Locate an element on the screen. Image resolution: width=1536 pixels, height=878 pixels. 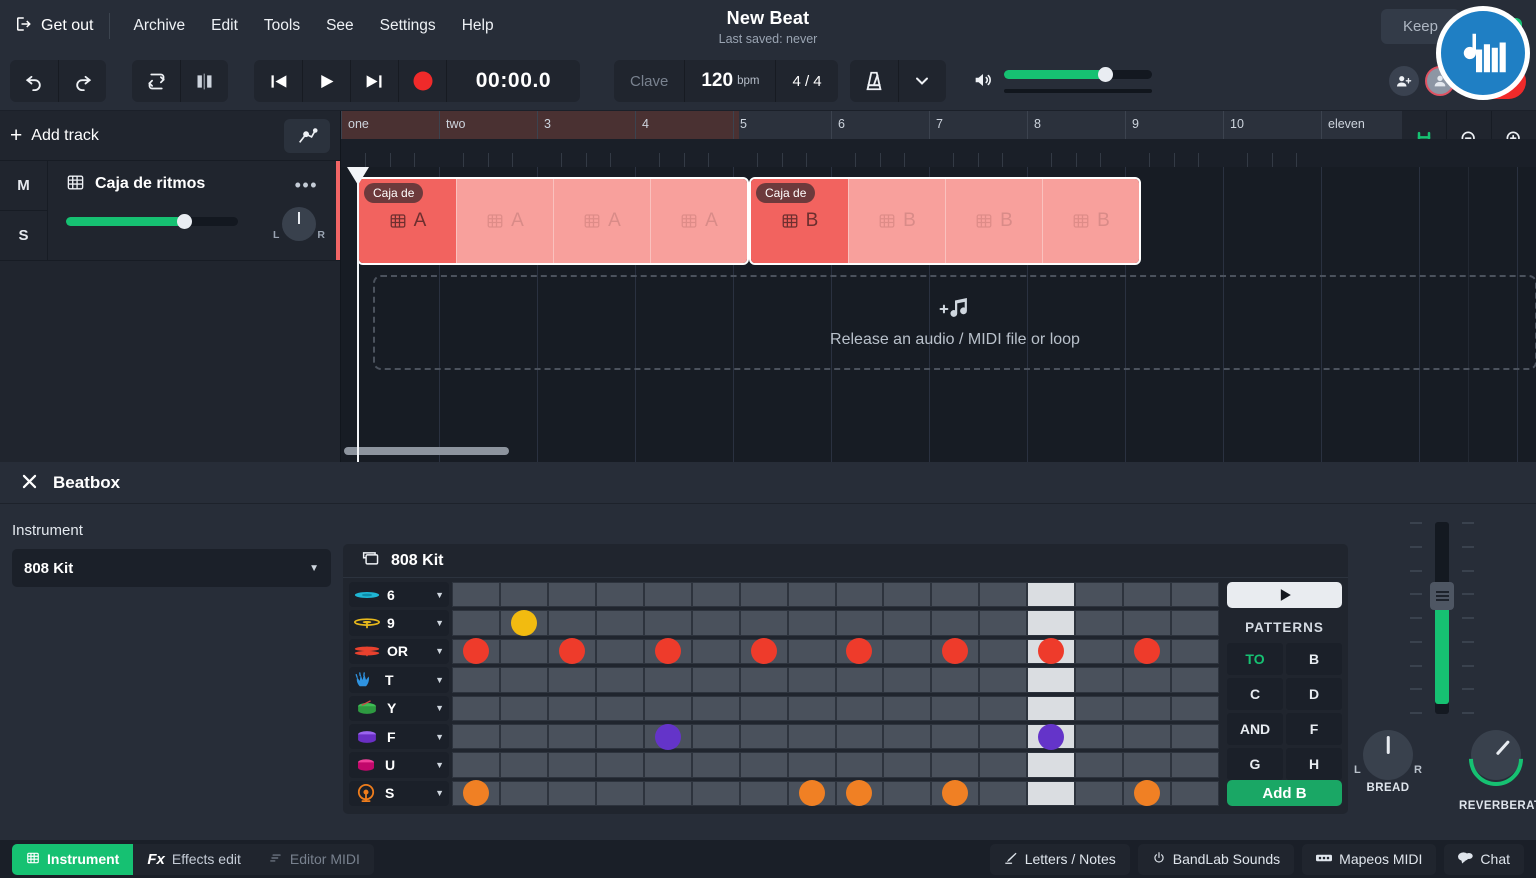
pattern-cell-b: B is located at coordinates (1314, 659).